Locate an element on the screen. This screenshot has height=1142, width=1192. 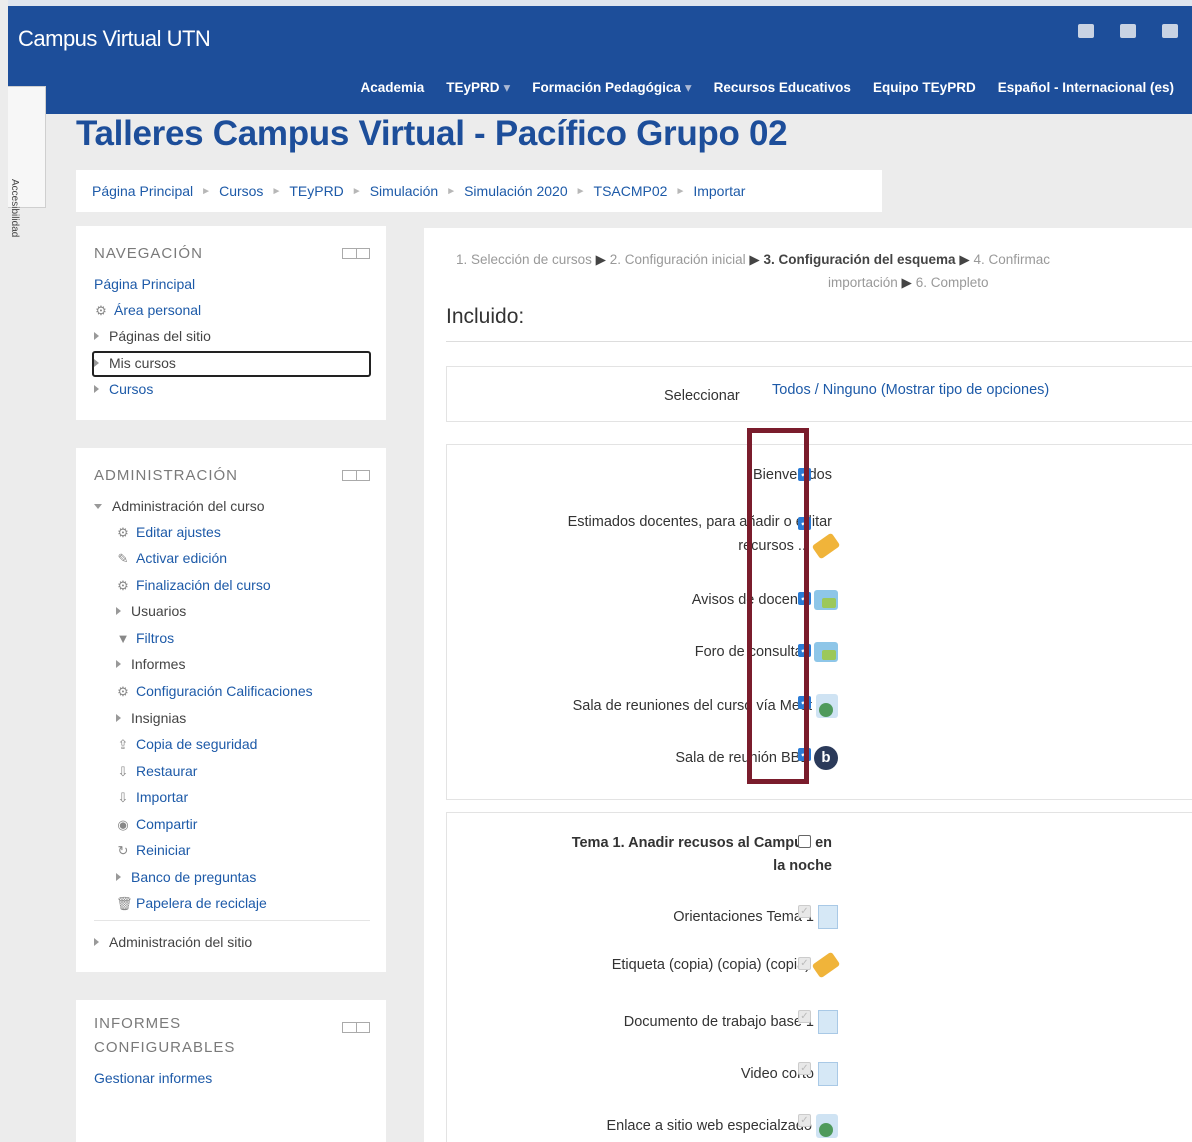
activity-row-label: Video corto is located at coordinates (789, 1074).